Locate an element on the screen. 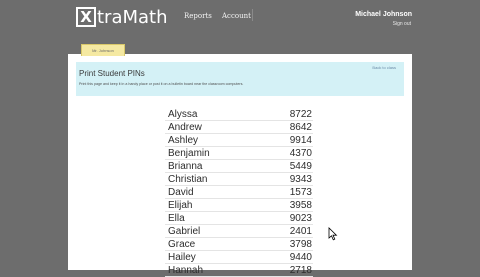  student-name: Alyssa is located at coordinates (183, 114).